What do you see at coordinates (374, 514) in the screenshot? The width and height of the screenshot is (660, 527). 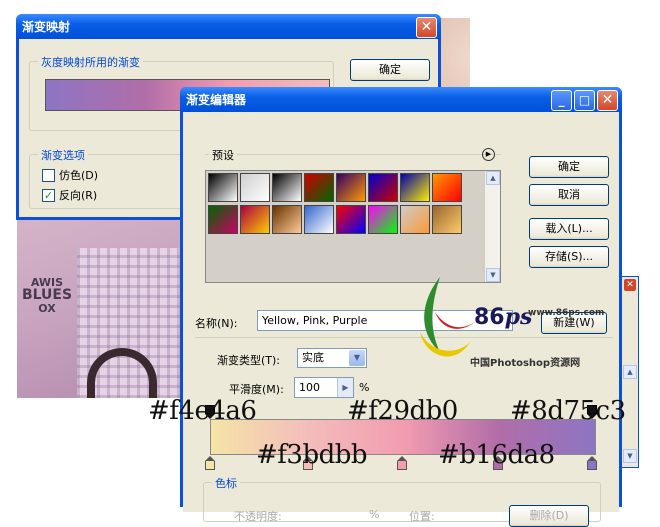 I see `opacity-unit: %` at bounding box center [374, 514].